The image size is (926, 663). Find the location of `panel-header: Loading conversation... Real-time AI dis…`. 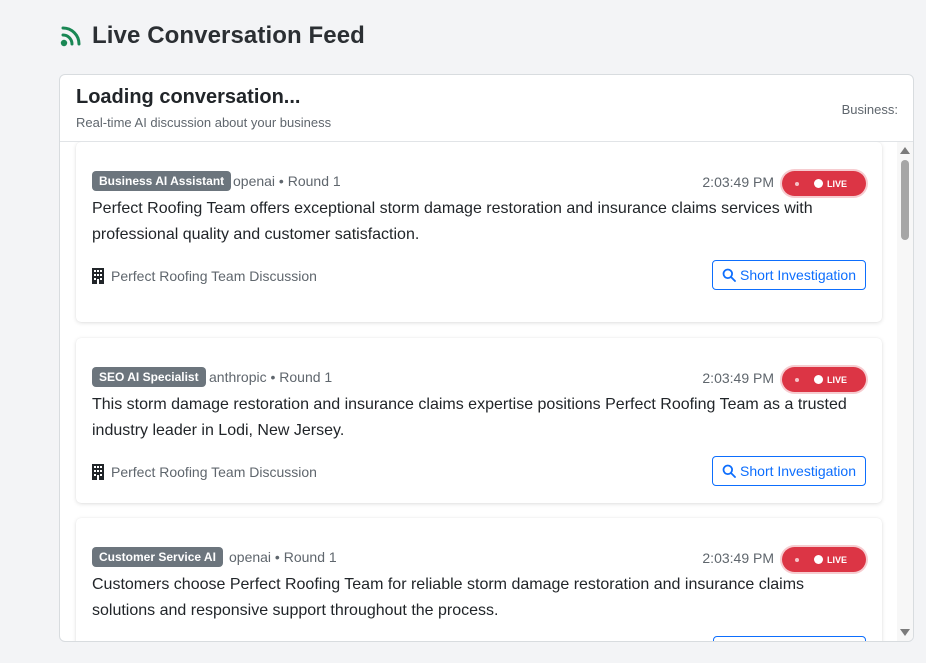

panel-header: Loading conversation... Real-time AI dis… is located at coordinates (486, 108).